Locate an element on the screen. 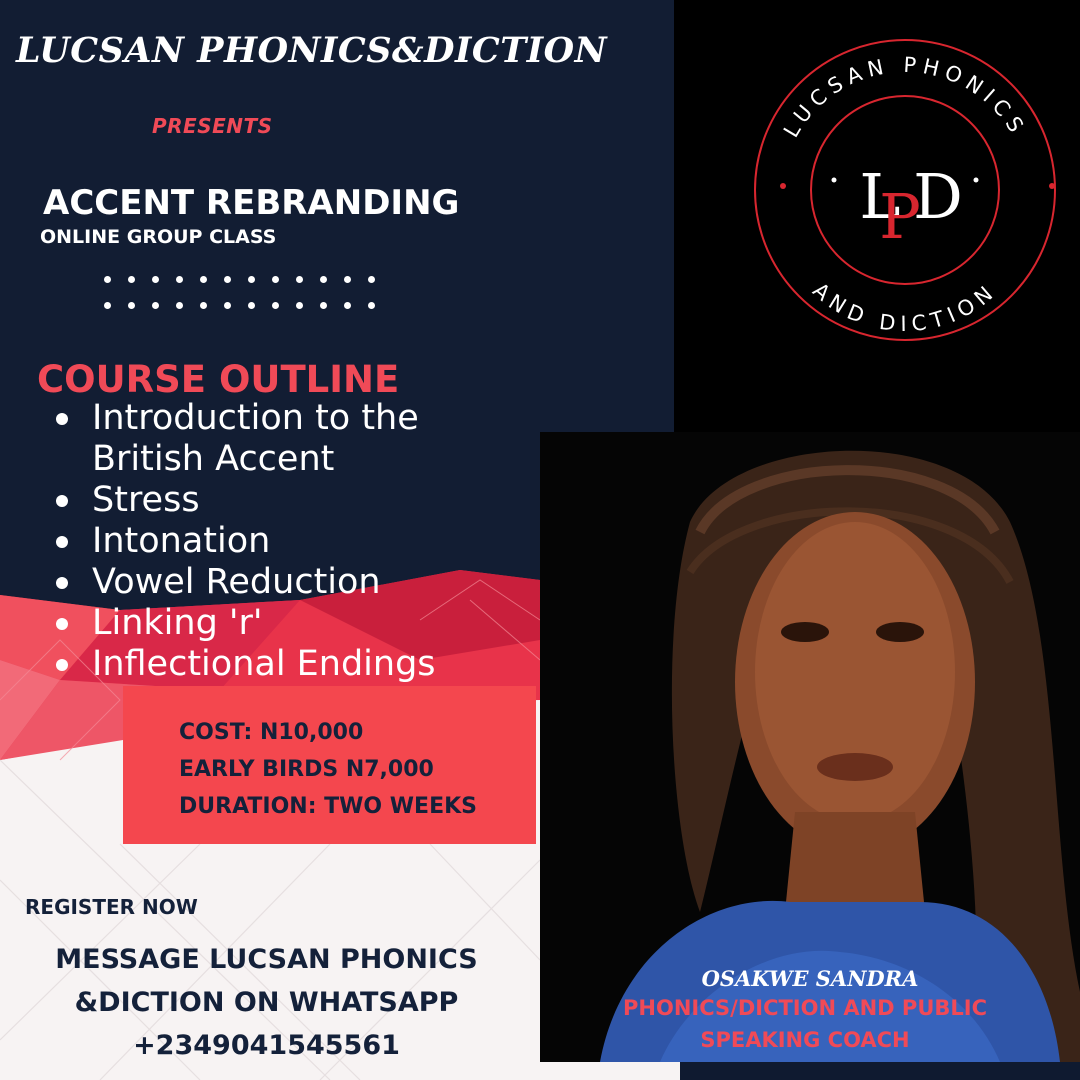 This screenshot has height=1080, width=1080. svg-text: LUCSAN PHONICS is located at coordinates (905, 97).